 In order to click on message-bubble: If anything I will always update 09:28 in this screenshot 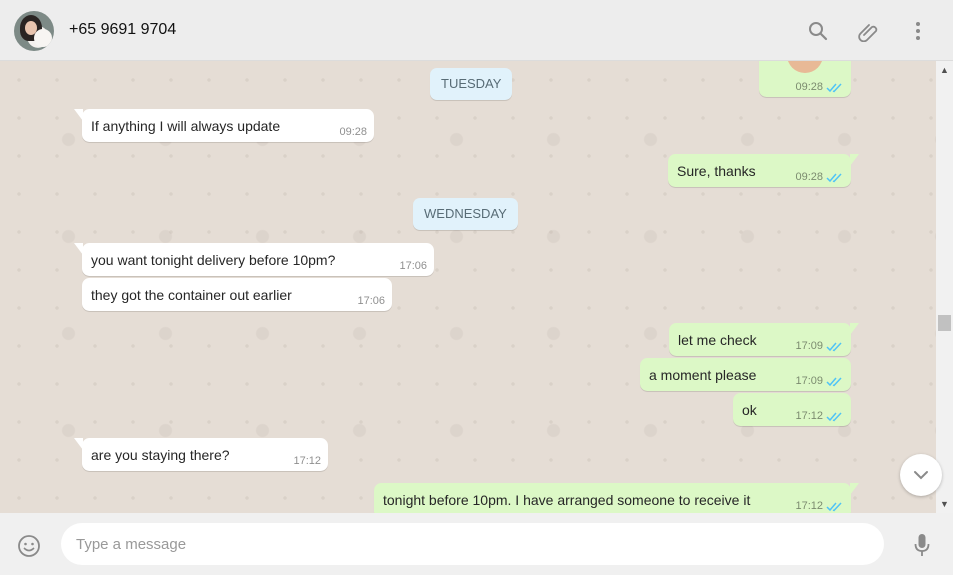, I will do `click(224, 125)`.